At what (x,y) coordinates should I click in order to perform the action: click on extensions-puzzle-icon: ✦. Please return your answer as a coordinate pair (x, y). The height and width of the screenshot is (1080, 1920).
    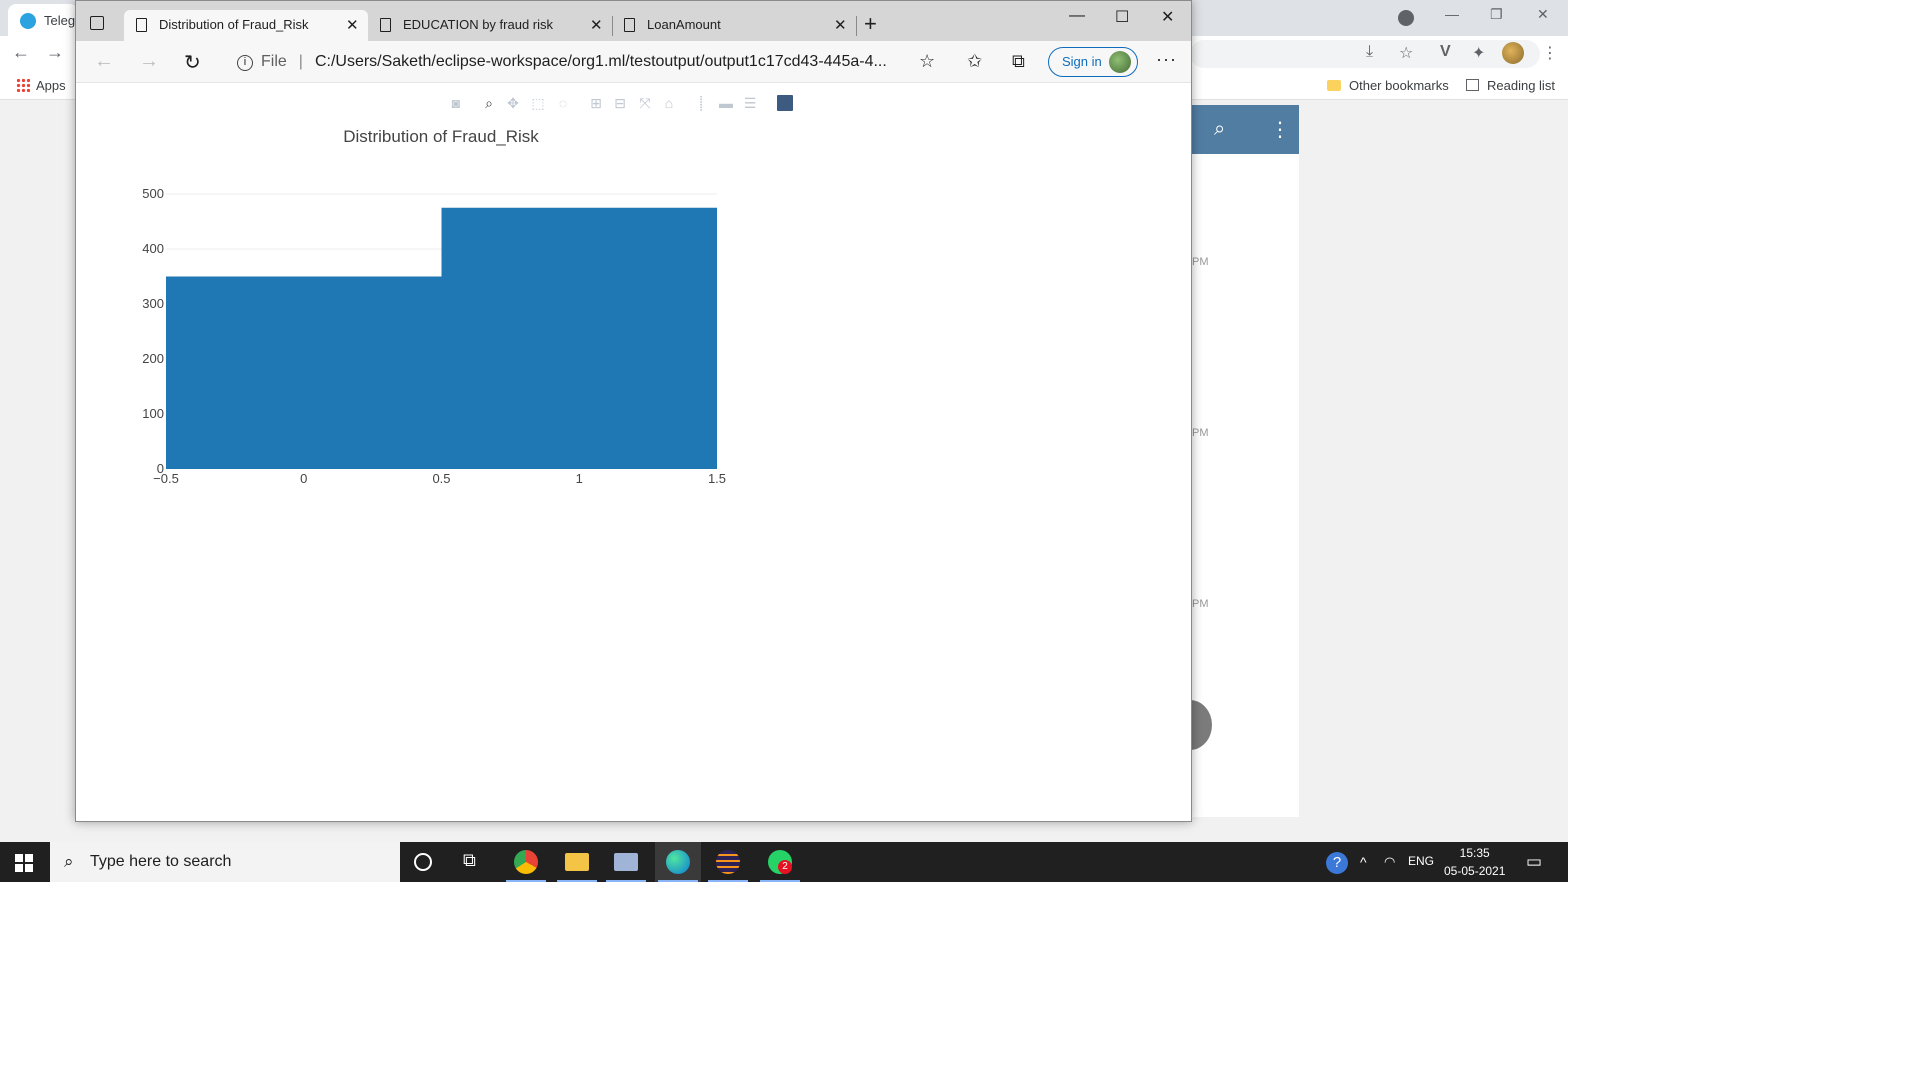
    Looking at the image, I should click on (1478, 53).